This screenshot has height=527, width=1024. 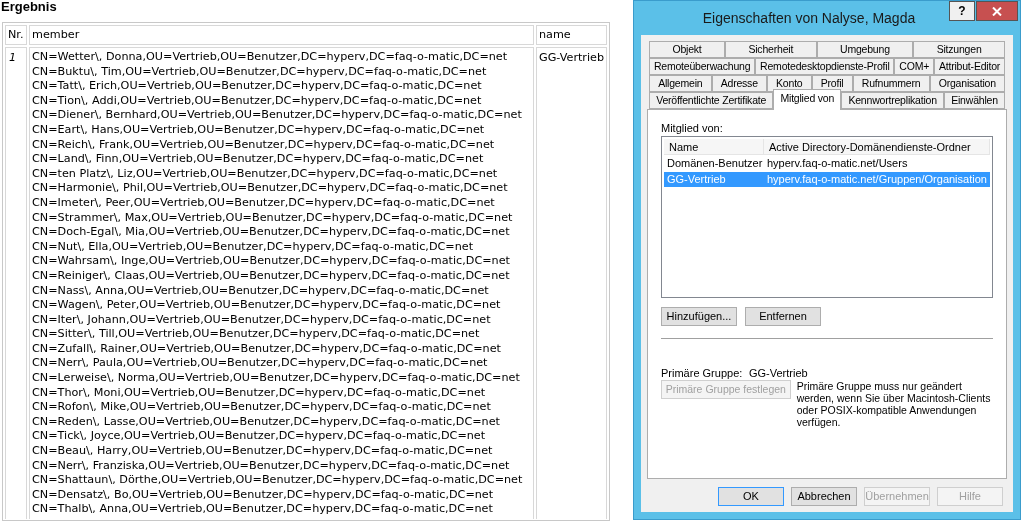 What do you see at coordinates (273, 218) in the screenshot?
I see `member-dn: CN=Strammer\, Max,OU=Vertrieb,OU=Benutzer,DC=hyperv,DC=faq-o-matic,DC=net` at bounding box center [273, 218].